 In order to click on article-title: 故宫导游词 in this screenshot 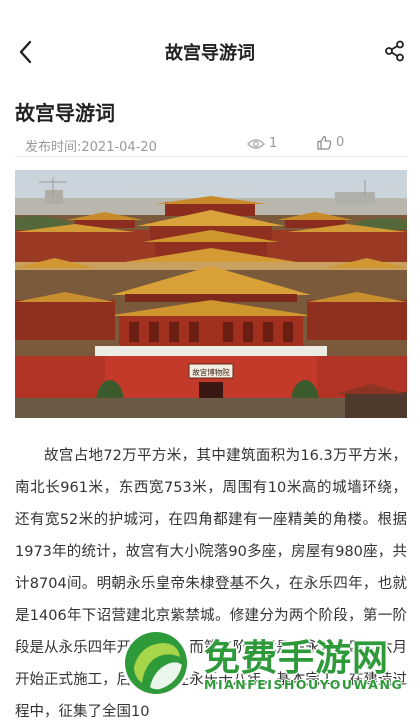, I will do `click(65, 113)`.